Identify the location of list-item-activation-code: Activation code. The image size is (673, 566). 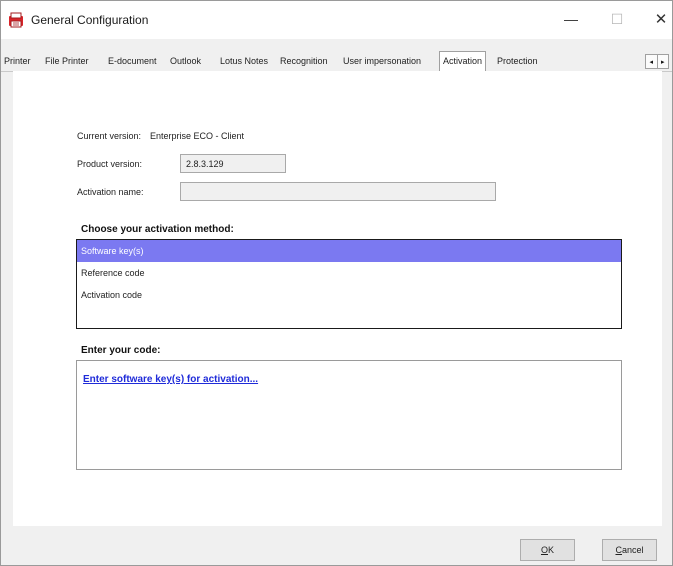
(349, 295).